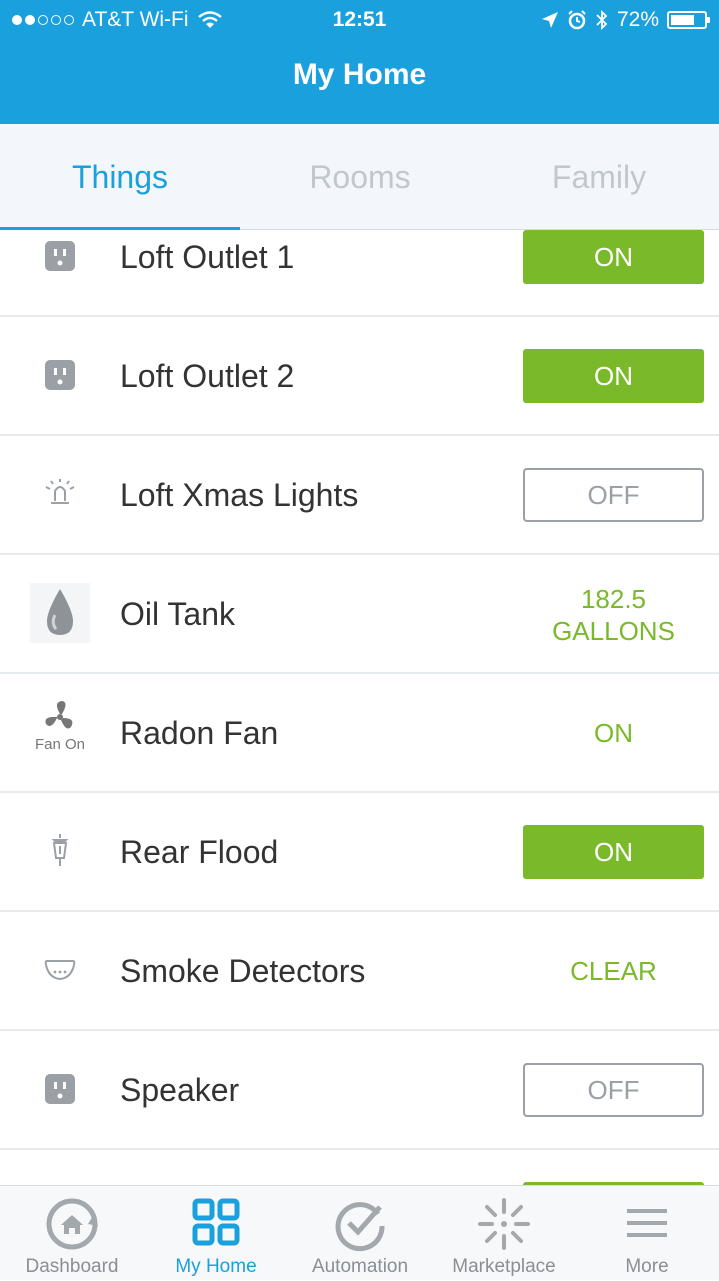 Image resolution: width=719 pixels, height=1281 pixels. I want to click on segment-tabs: Things Rooms Family, so click(359, 177).